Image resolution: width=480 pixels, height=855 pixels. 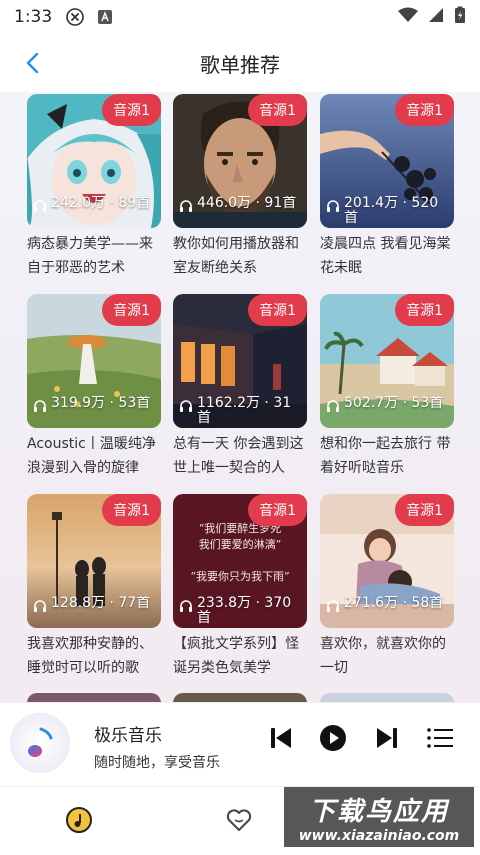 What do you see at coordinates (387, 256) in the screenshot?
I see `playlist-title: 凌晨四点 我看见海棠花未眠` at bounding box center [387, 256].